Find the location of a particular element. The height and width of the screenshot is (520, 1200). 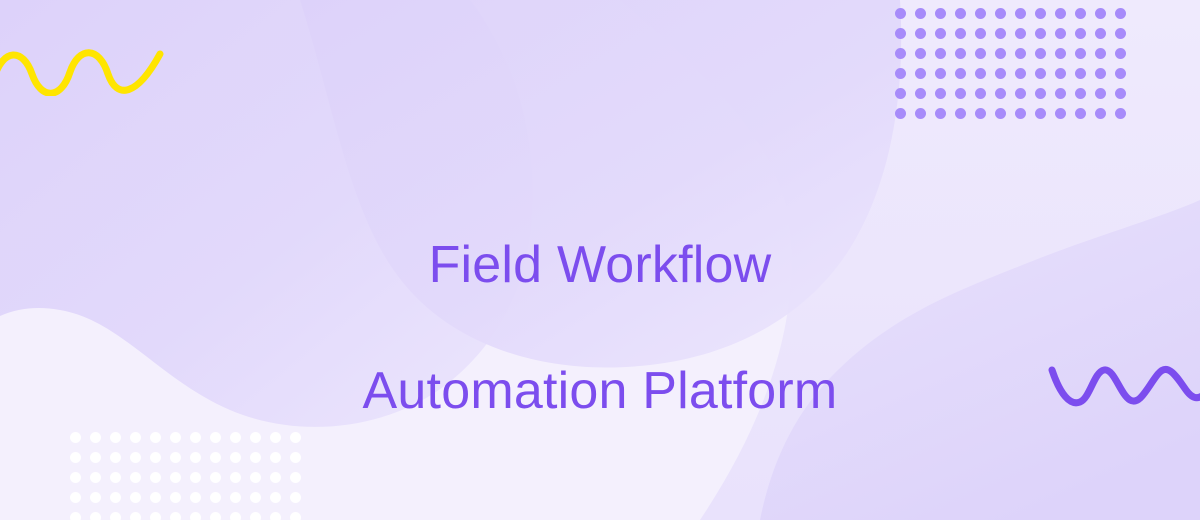

page-title-line-1: Field Workflow is located at coordinates (600, 265).